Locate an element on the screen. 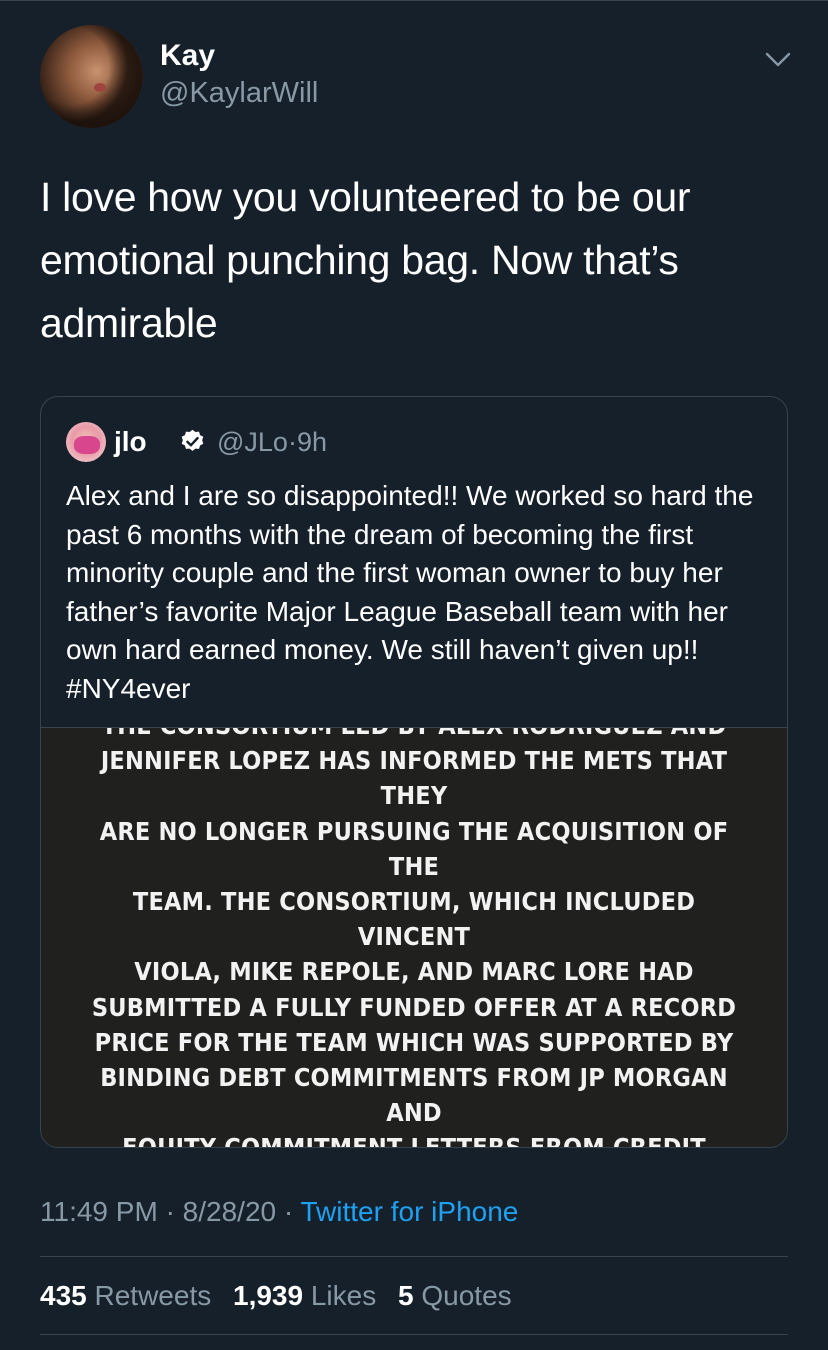 The height and width of the screenshot is (1350, 828). quoted-author-avatar is located at coordinates (86, 442).